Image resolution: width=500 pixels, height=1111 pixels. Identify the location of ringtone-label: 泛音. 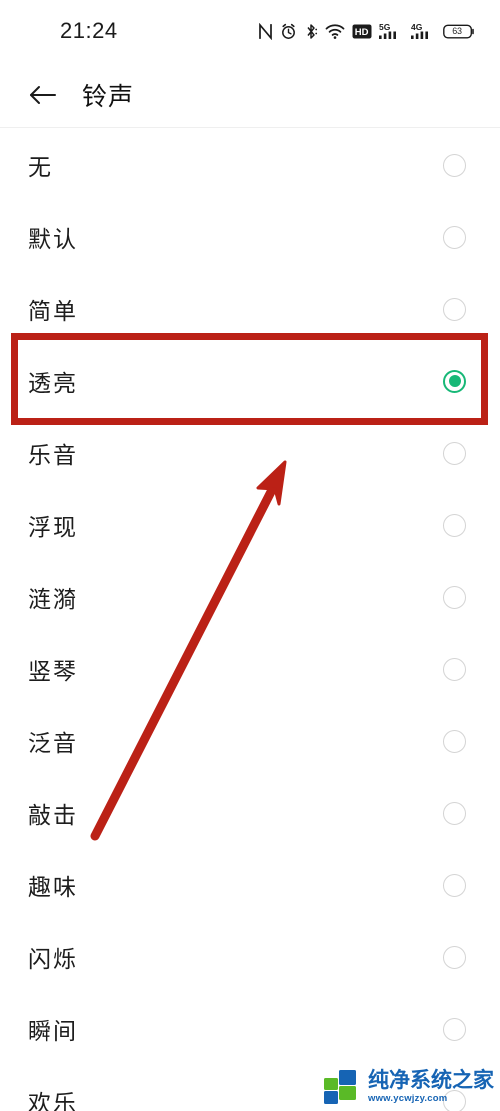
(53, 743).